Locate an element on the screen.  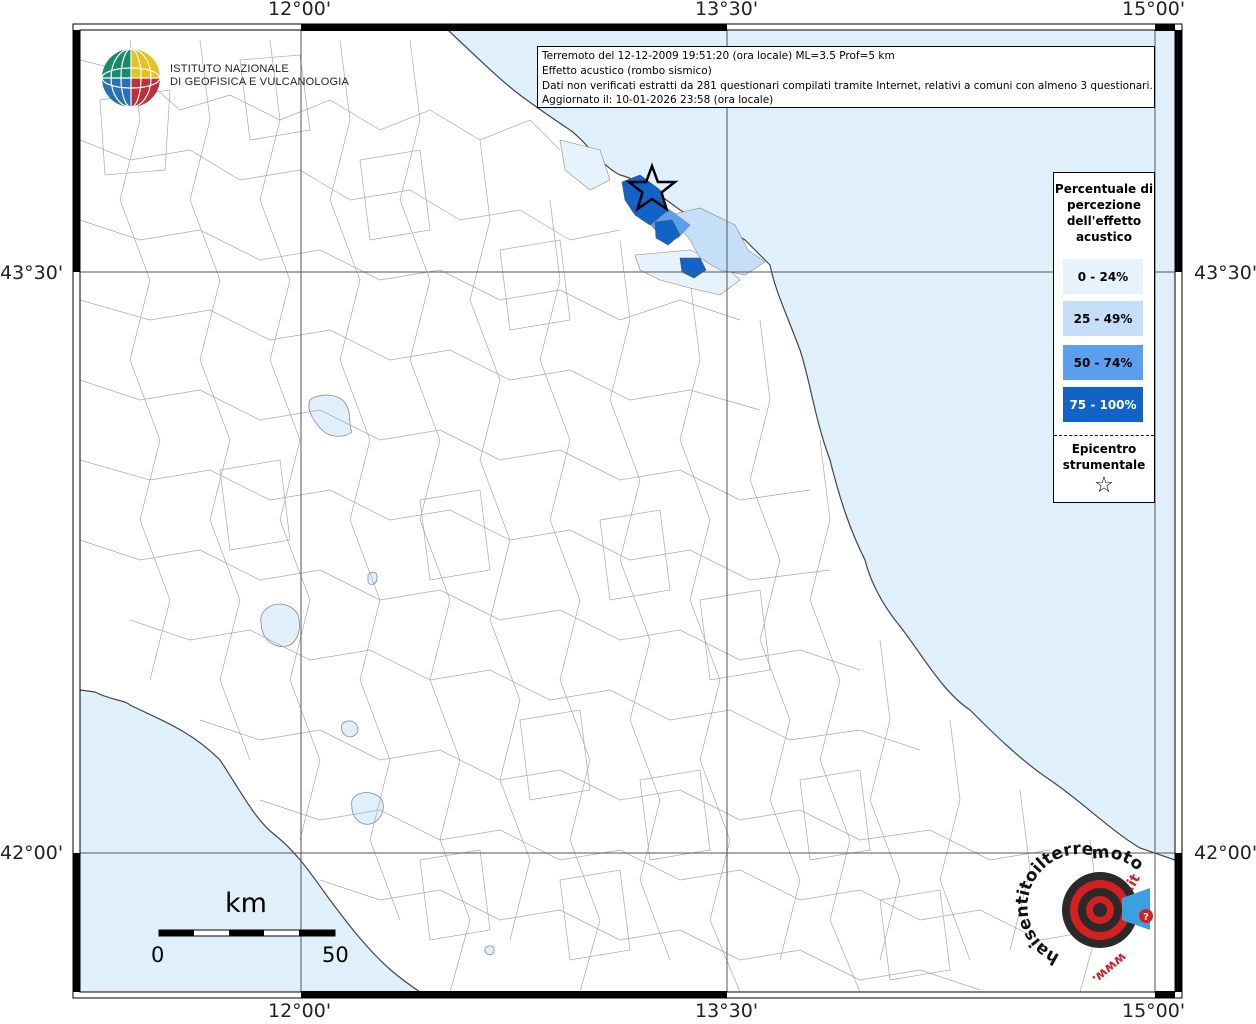
lat-tick-left-4330: 43°30' is located at coordinates (32, 273).